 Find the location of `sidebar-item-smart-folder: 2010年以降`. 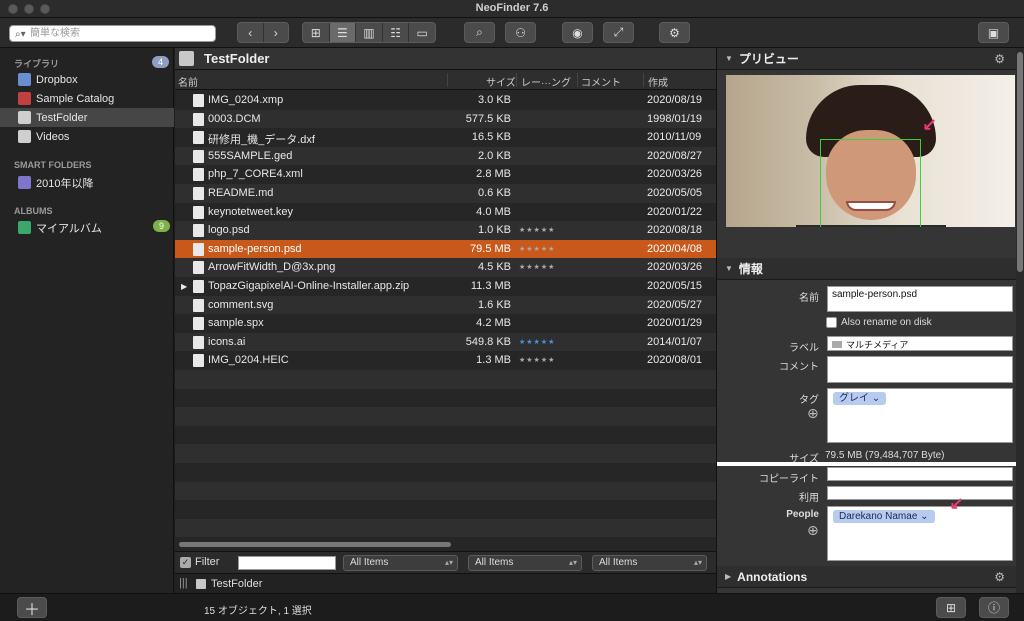

sidebar-item-smart-folder: 2010年以降 is located at coordinates (87, 182).